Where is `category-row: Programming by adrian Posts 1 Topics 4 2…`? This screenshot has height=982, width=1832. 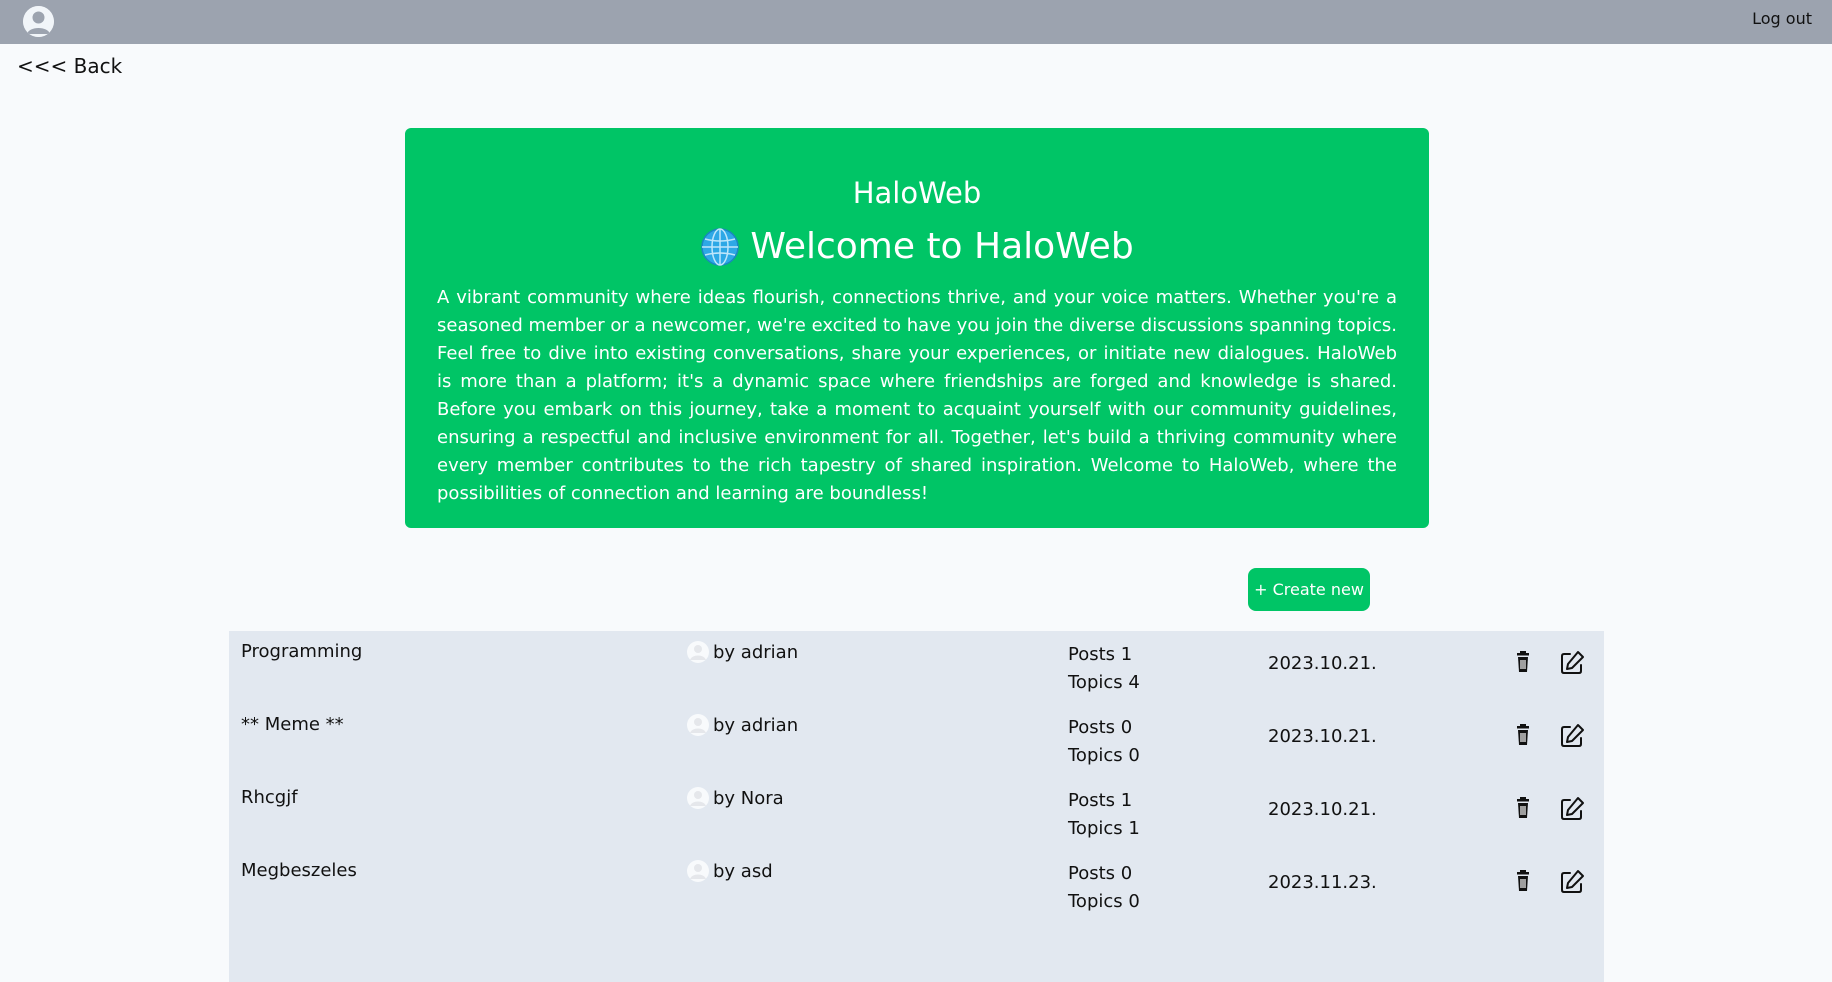 category-row: Programming by adrian Posts 1 Topics 4 2… is located at coordinates (916, 667).